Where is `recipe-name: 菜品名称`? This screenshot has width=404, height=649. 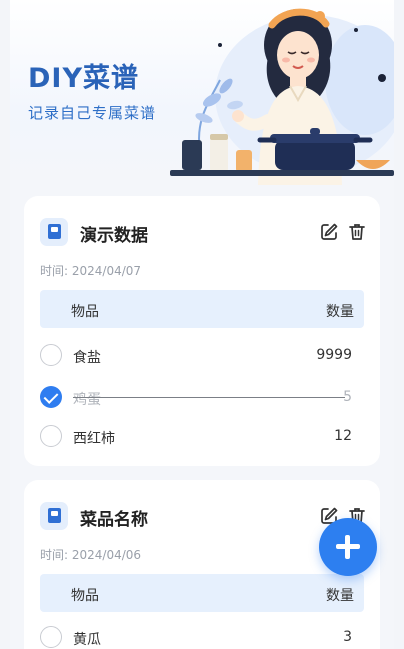
recipe-name: 菜品名称 is located at coordinates (114, 520).